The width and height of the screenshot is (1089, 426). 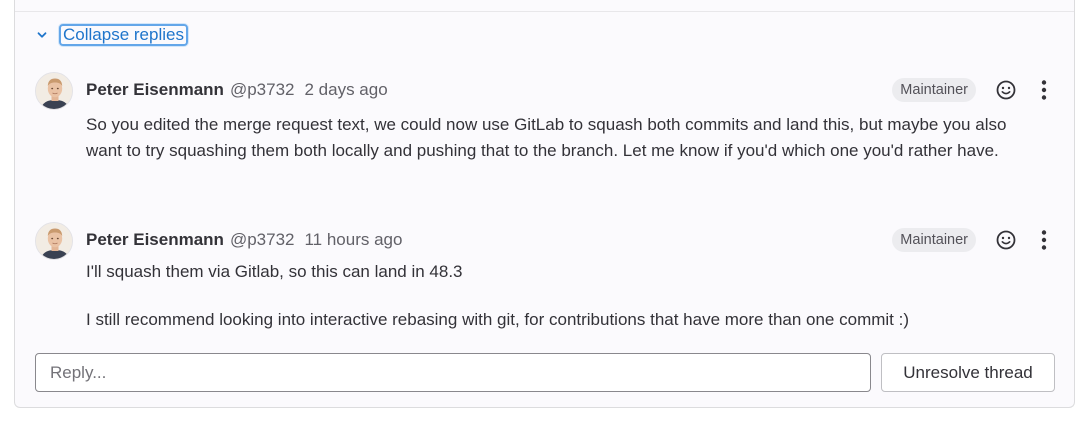 I want to click on note-timestamp: 11 hours ago, so click(x=353, y=240).